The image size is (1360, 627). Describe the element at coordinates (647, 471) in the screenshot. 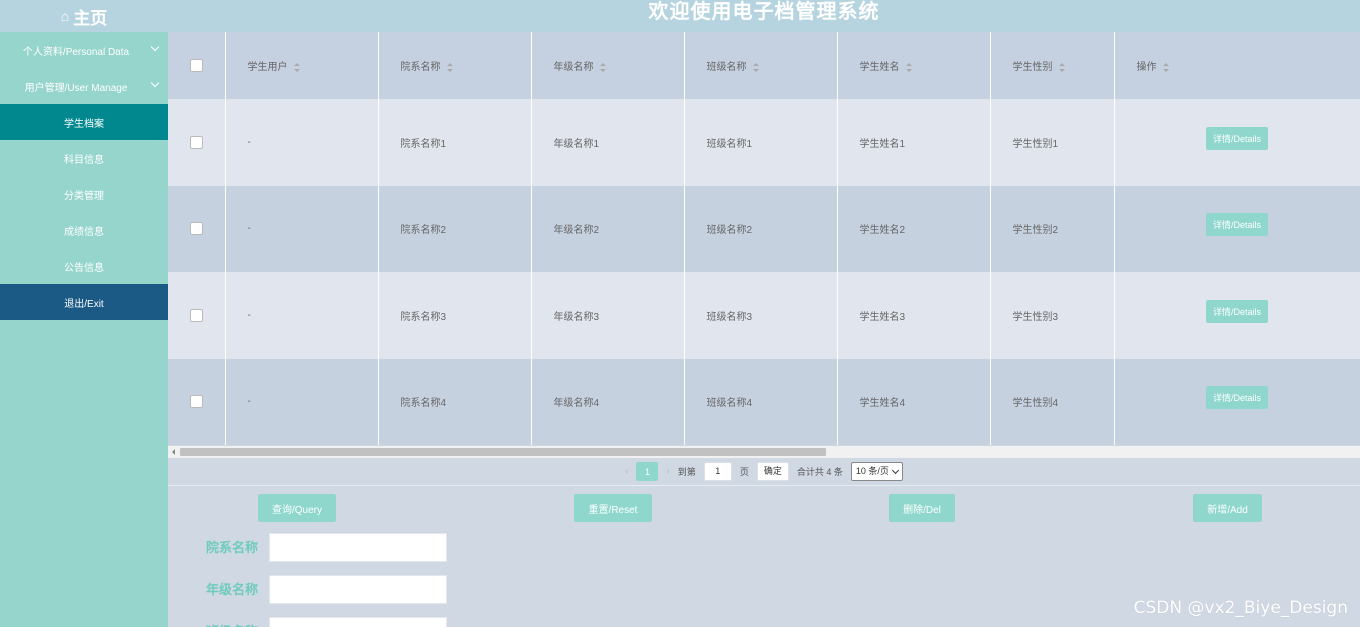

I see `page-number-current: 1` at that location.